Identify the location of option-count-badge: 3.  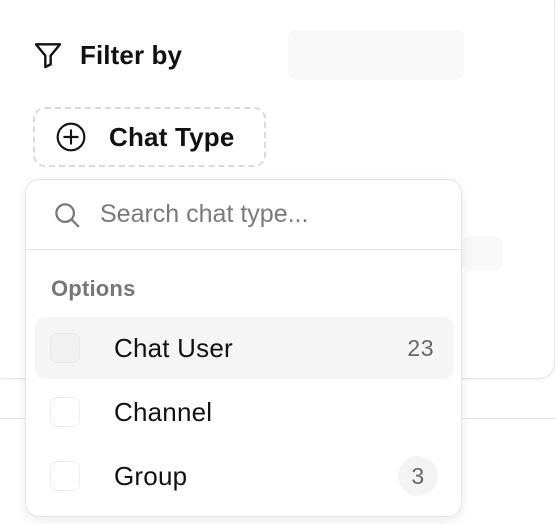
(418, 476).